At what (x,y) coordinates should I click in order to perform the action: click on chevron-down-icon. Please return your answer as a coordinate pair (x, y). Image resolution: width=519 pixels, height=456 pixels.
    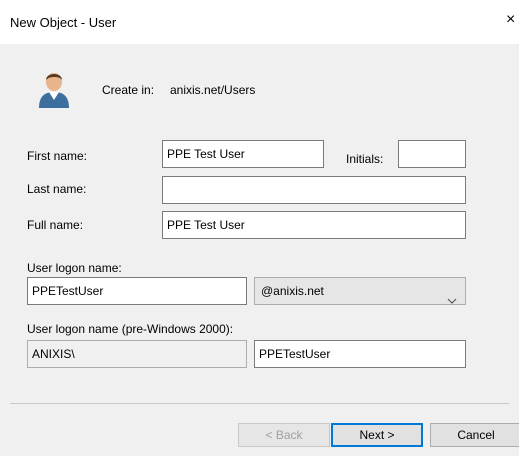
    Looking at the image, I should click on (452, 300).